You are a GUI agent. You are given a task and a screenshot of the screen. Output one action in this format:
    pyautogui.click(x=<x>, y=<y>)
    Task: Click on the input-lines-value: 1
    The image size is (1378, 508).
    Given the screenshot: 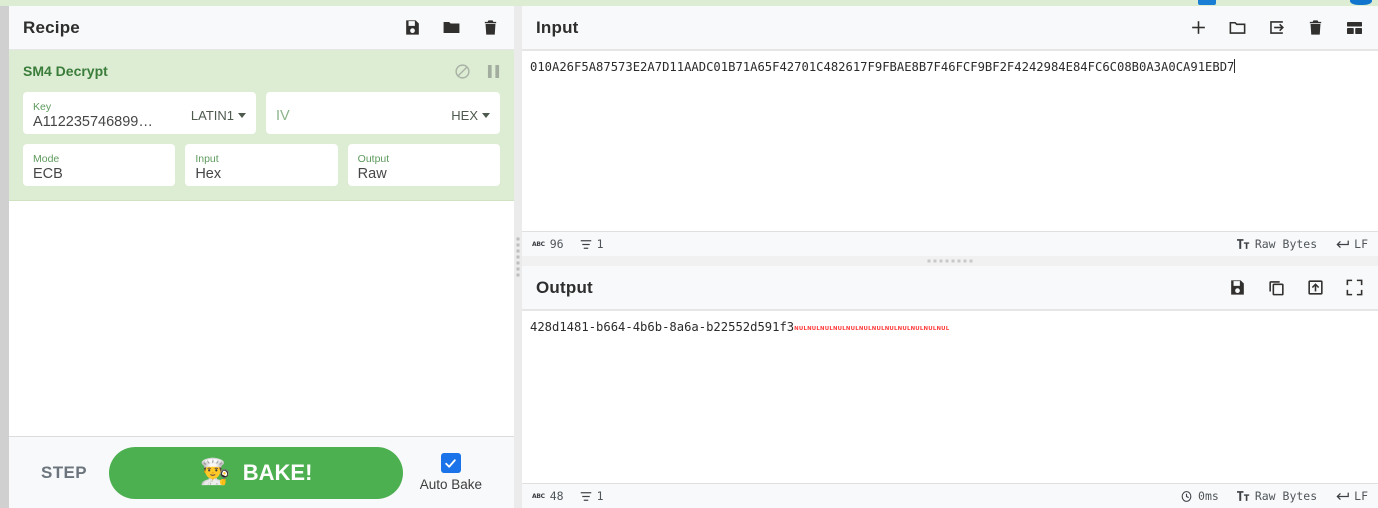 What is the action you would take?
    pyautogui.click(x=600, y=244)
    